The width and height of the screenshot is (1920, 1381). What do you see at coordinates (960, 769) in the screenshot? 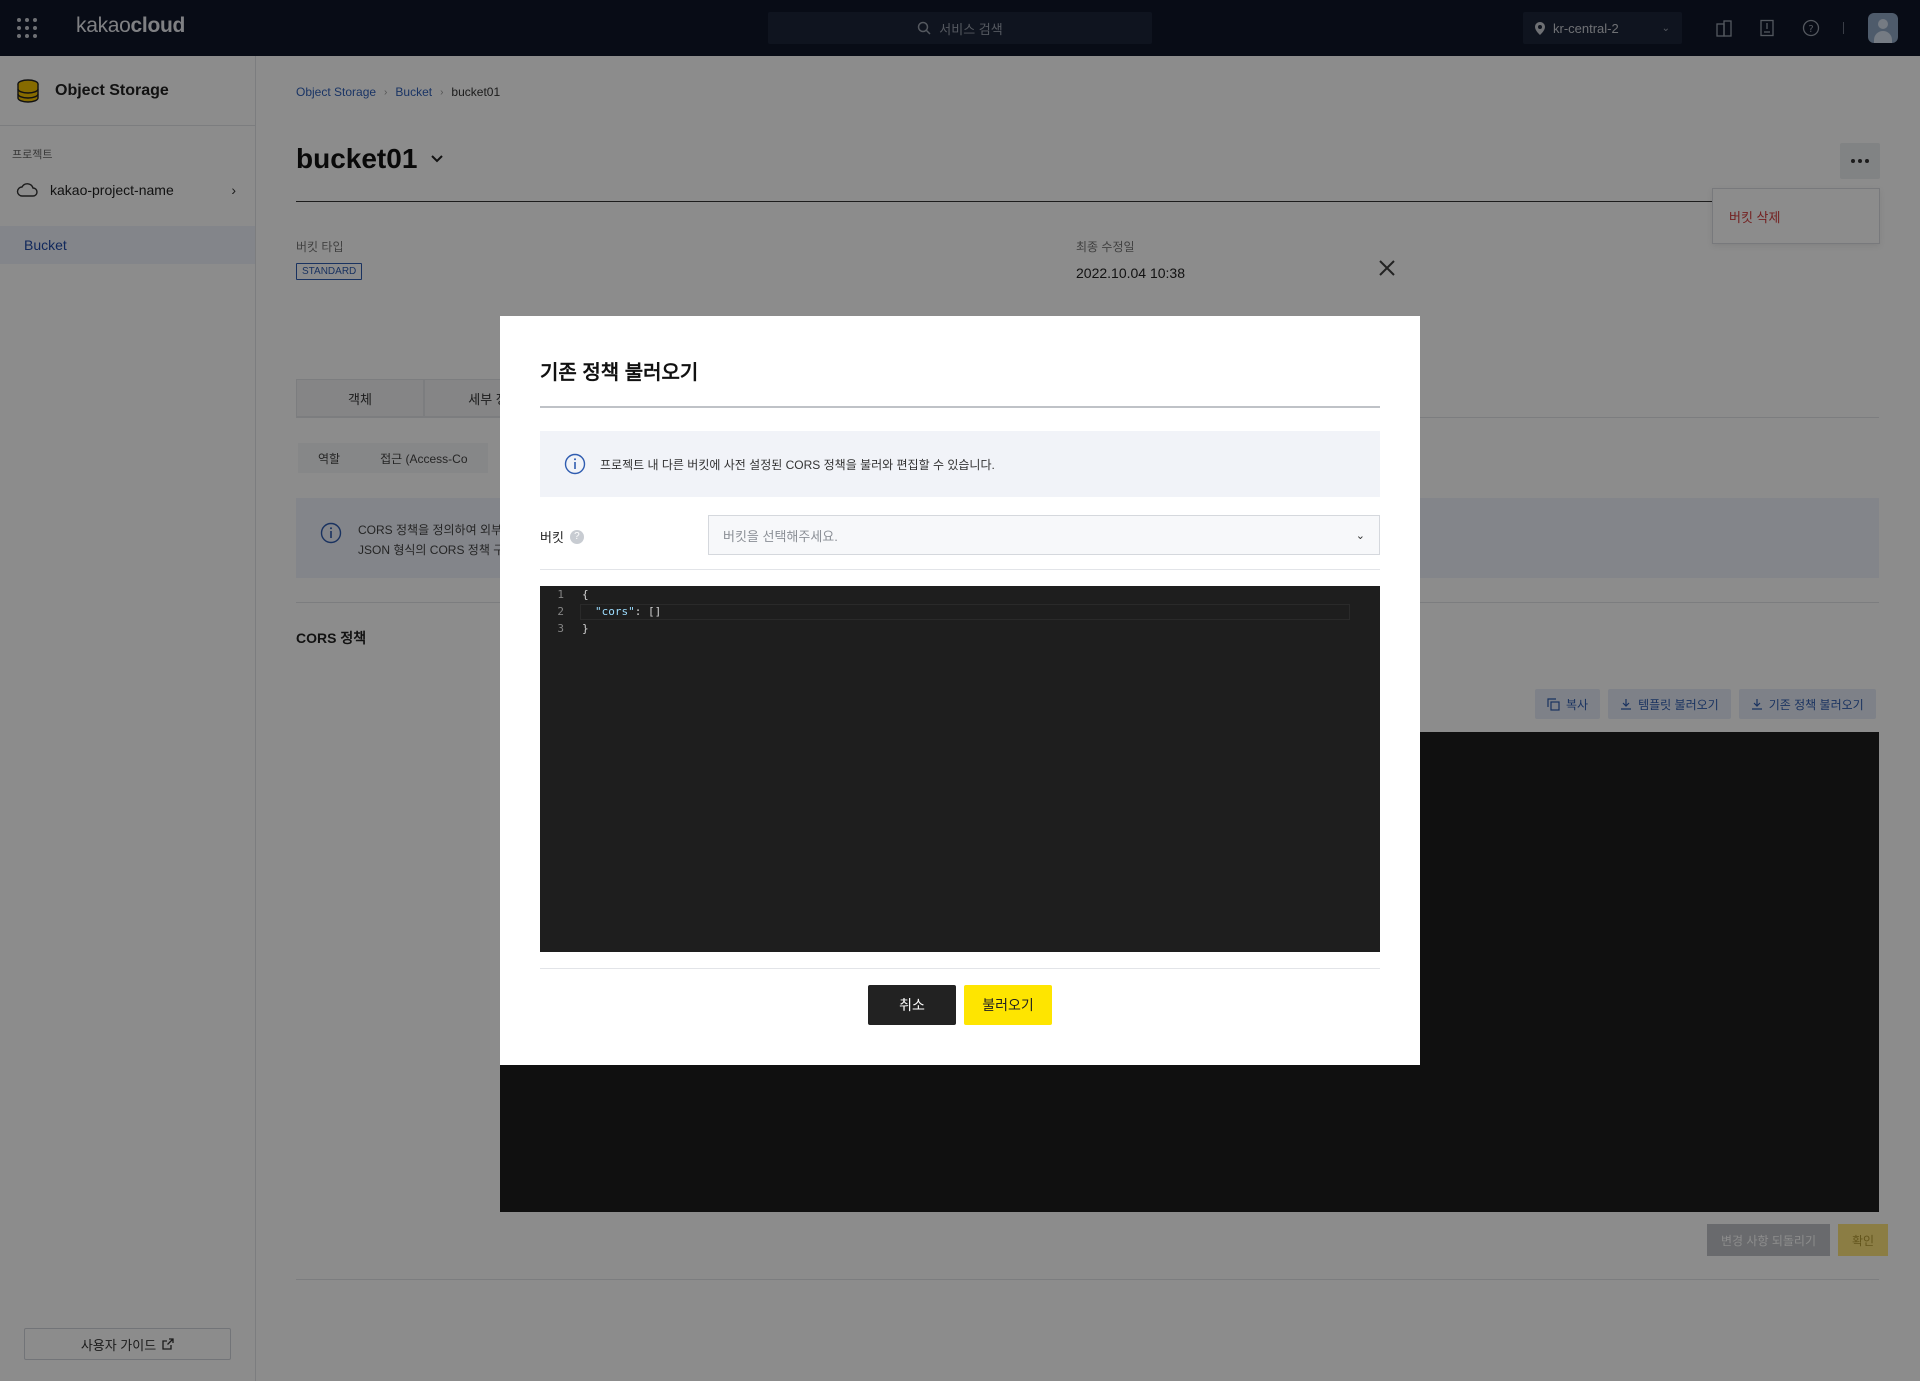
I see `policy-code-editor: 1 { 2 "cors": [] 3 }` at bounding box center [960, 769].